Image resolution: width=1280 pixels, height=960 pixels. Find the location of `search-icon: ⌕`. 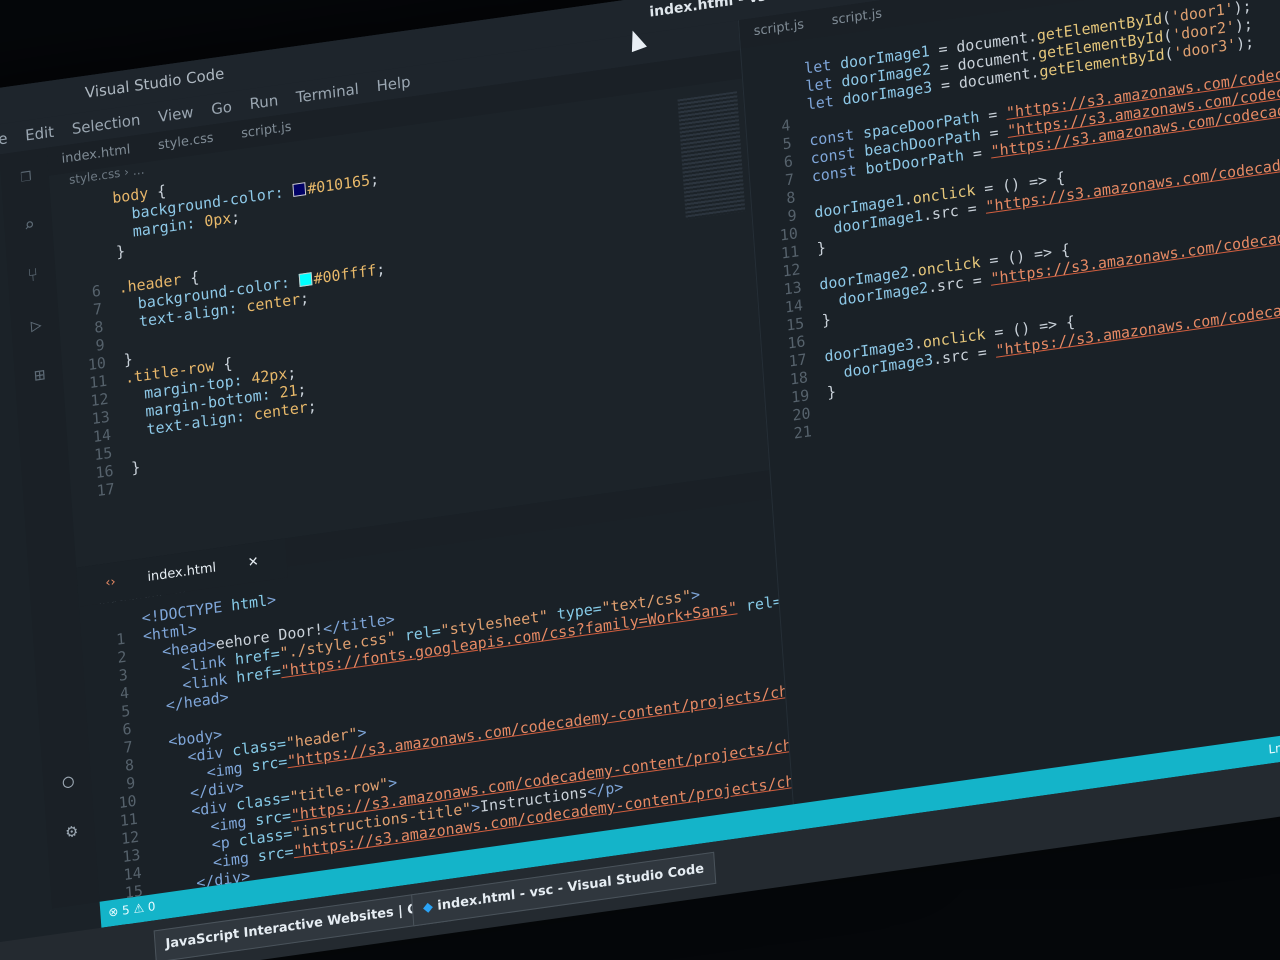

search-icon: ⌕ is located at coordinates (29, 225).